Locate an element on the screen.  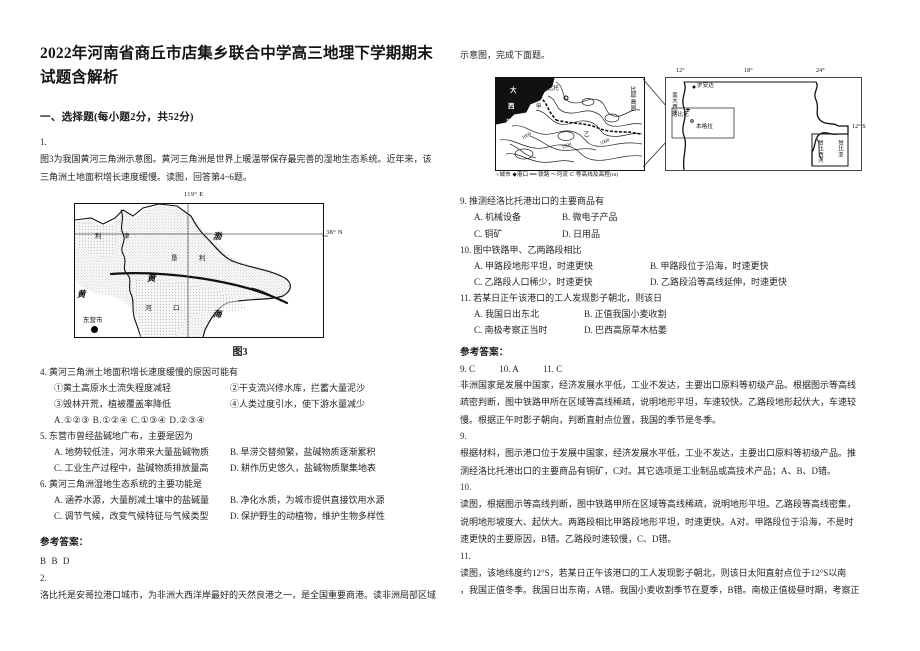
label-zambia: 赞比亚 is located at coordinates (840, 149).